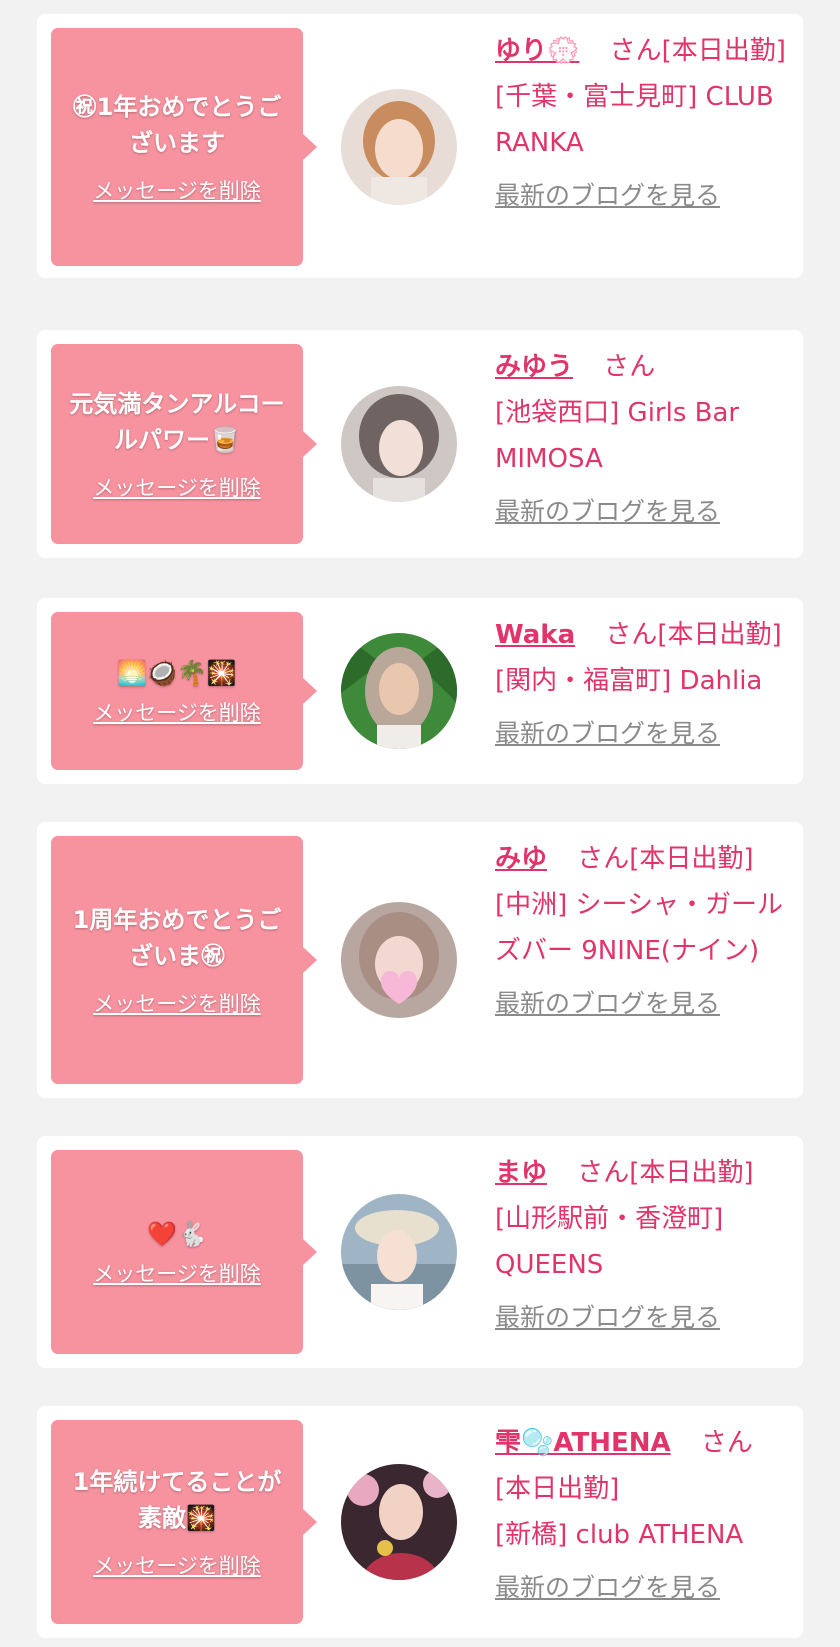  Describe the element at coordinates (177, 422) in the screenshot. I see `message-text: 元気満タンアルコールパワー🥃` at that location.